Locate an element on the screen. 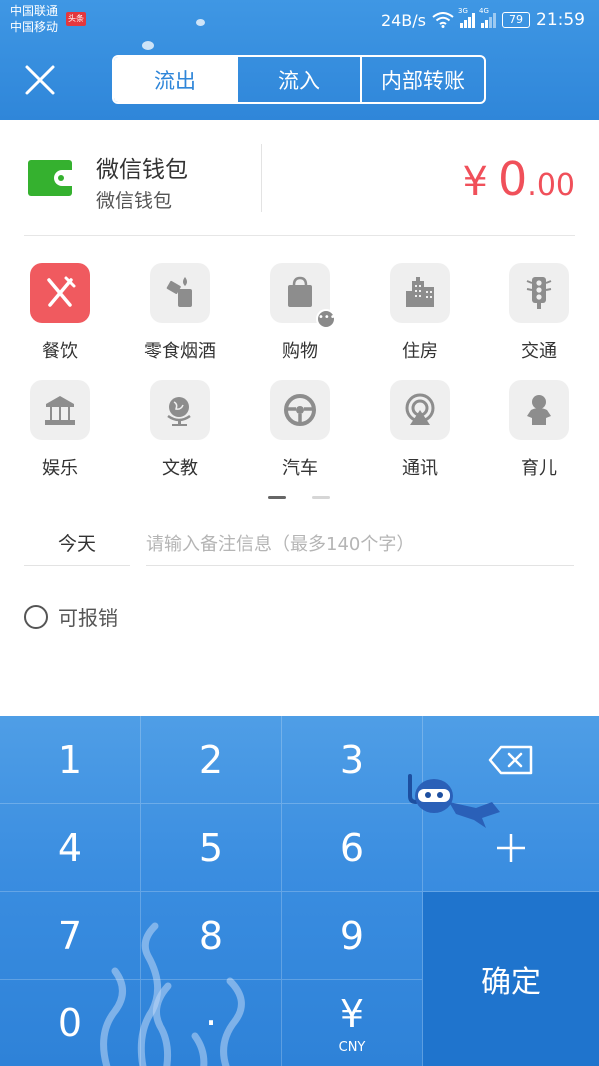 This screenshot has width=599, height=1066. key-7: 7 is located at coordinates (70, 936).